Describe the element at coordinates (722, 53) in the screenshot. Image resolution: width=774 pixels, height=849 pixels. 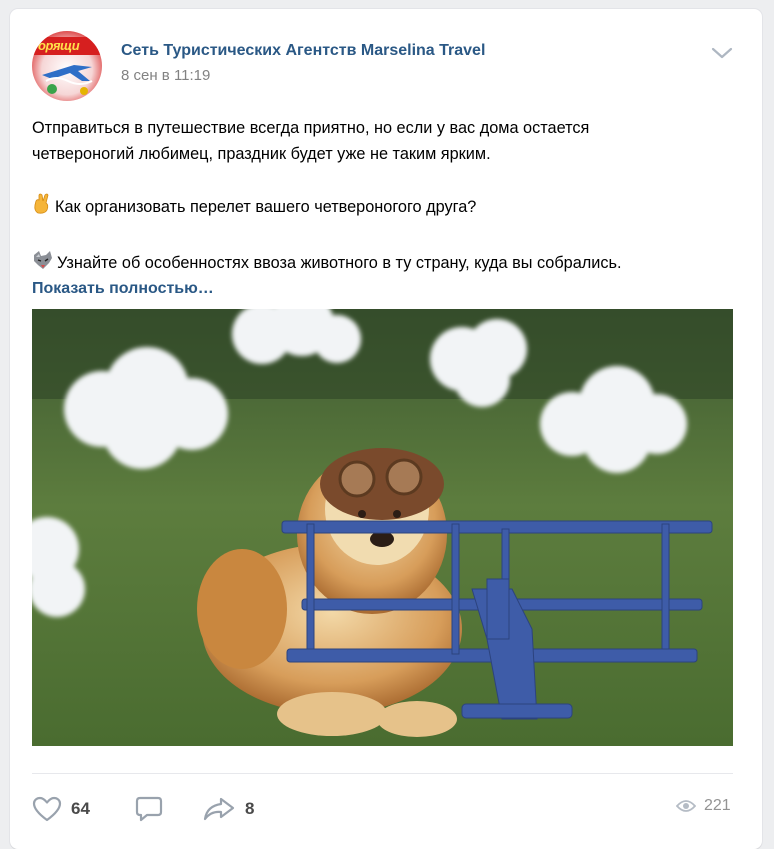
I see `chevron-down-icon` at that location.